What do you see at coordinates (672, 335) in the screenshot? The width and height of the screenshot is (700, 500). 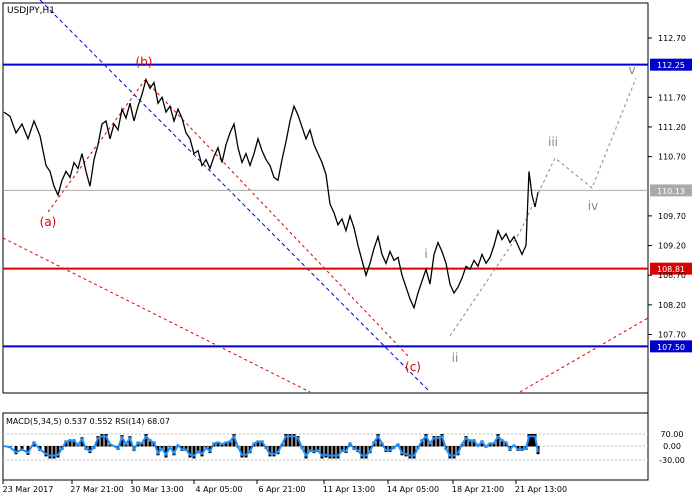 I see `price-tick-label: 107.70` at bounding box center [672, 335].